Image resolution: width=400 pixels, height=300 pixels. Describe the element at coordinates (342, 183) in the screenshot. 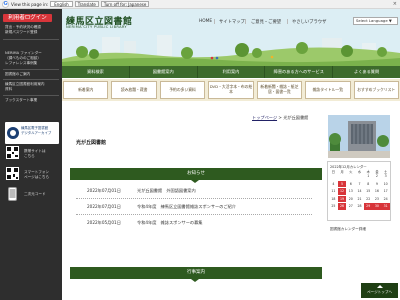

I see `calendar-day: 5` at that location.